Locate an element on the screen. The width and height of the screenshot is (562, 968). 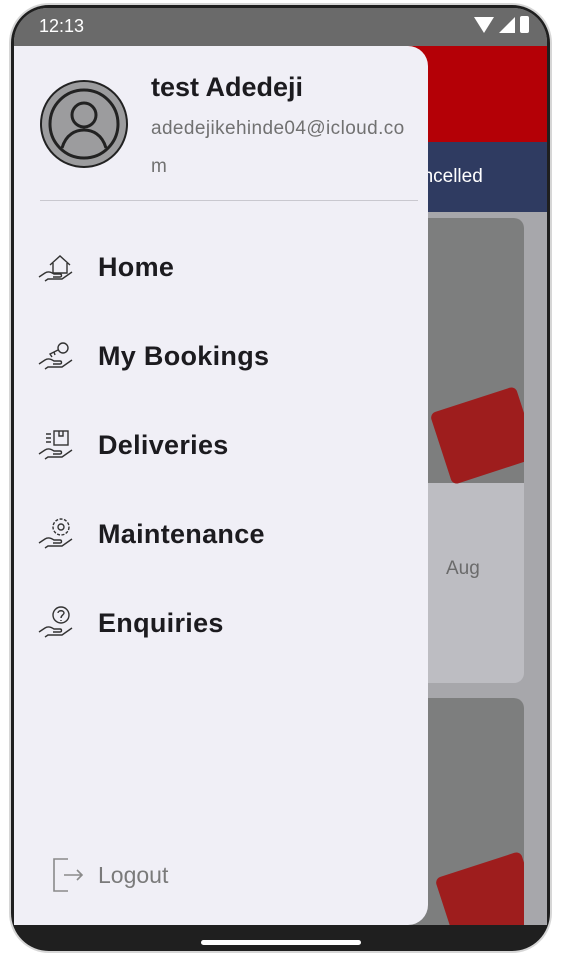
nav-item-home: Home is located at coordinates (105, 267).